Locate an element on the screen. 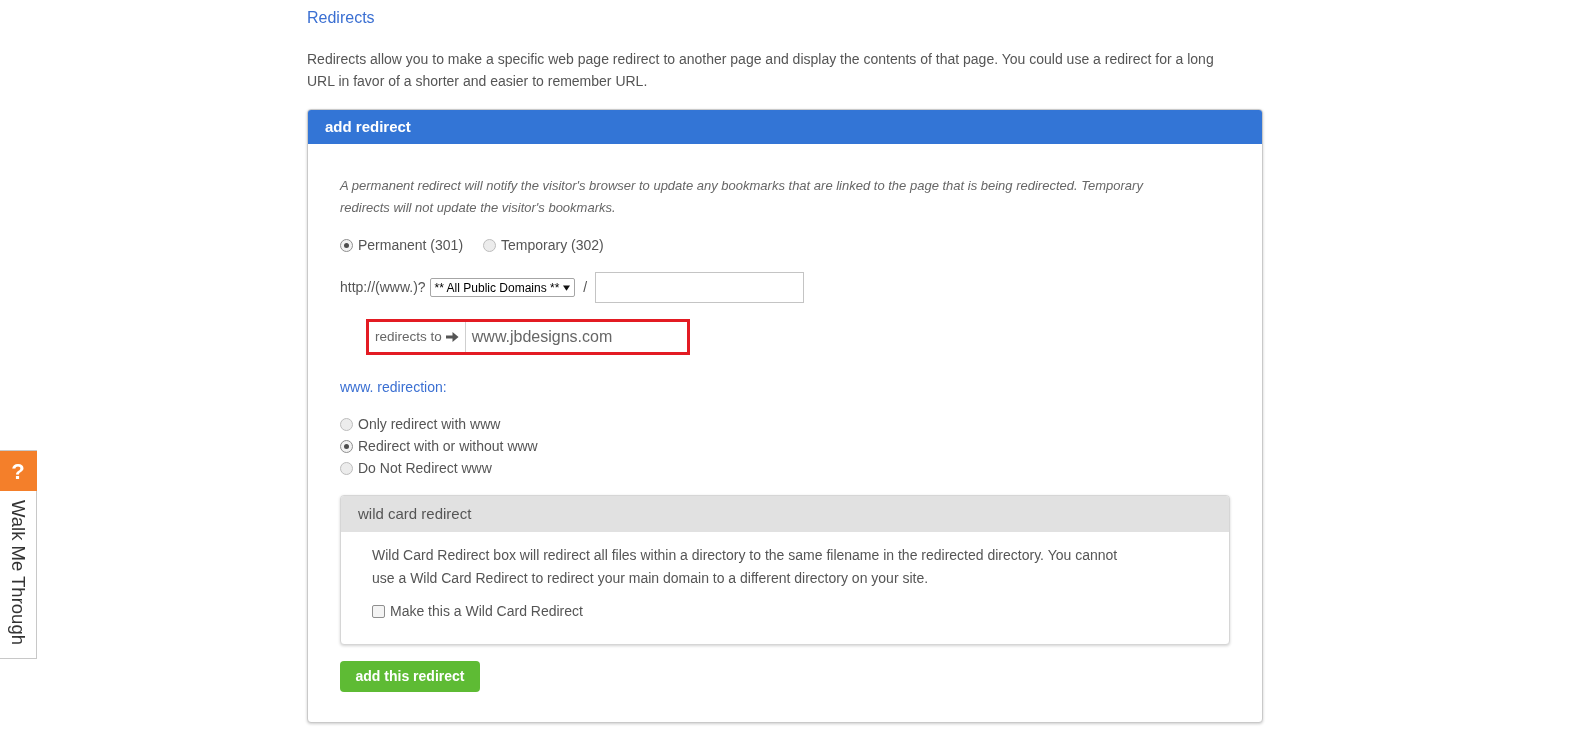 This screenshot has width=1574, height=733. radio-label: Do Not Redirect www is located at coordinates (425, 468).